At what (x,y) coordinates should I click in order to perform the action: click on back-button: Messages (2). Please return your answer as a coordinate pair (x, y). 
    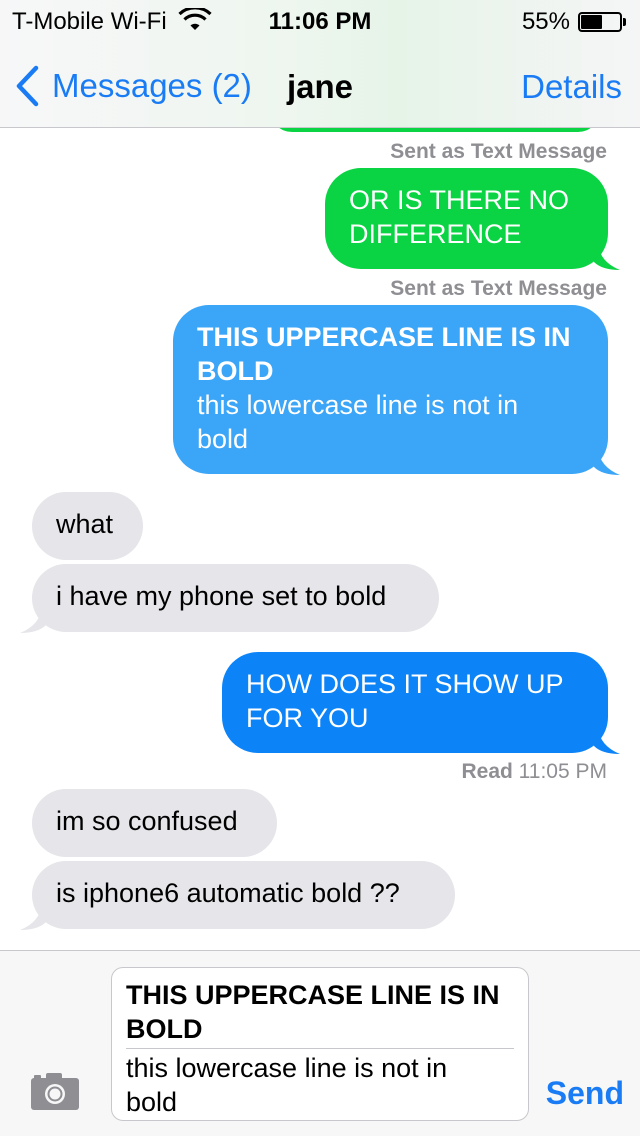
    Looking at the image, I should click on (133, 86).